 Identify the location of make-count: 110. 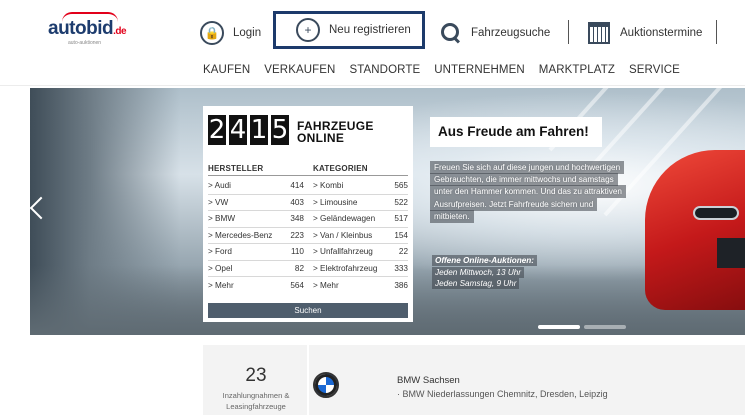
(297, 252).